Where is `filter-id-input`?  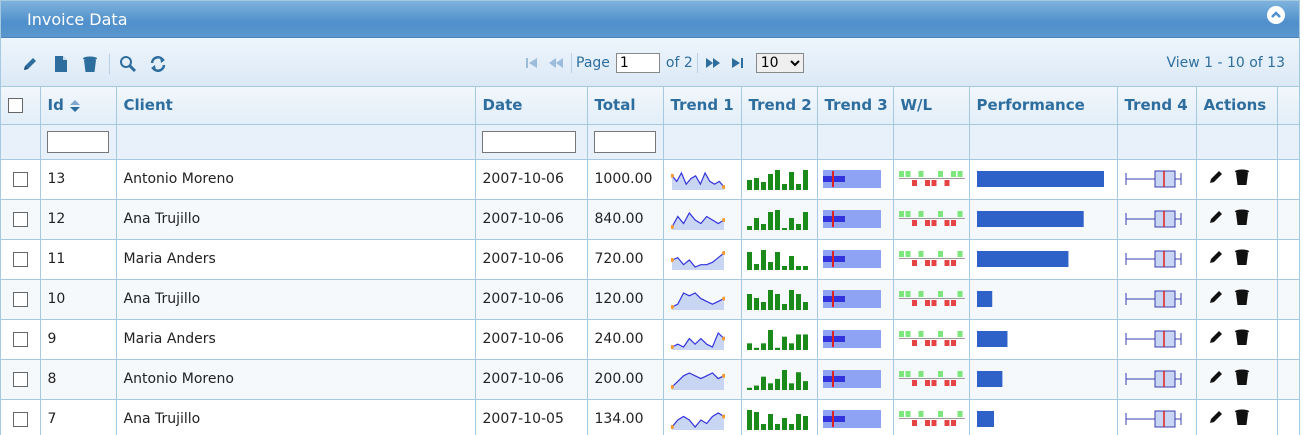
filter-id-input is located at coordinates (77, 141).